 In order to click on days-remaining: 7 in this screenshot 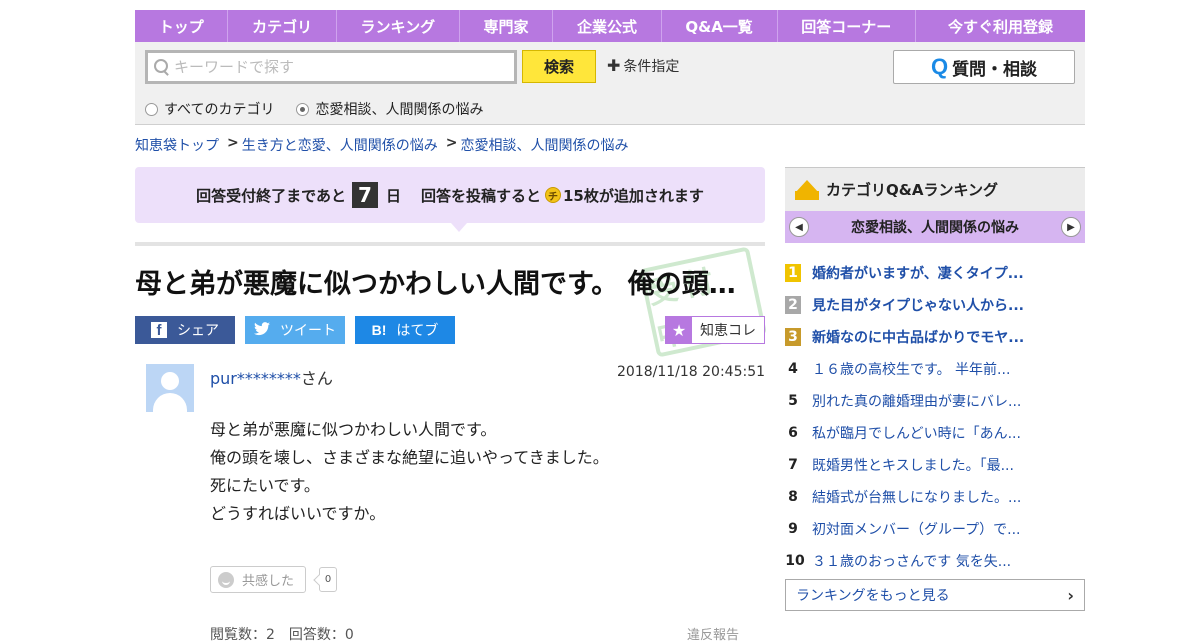, I will do `click(364, 195)`.